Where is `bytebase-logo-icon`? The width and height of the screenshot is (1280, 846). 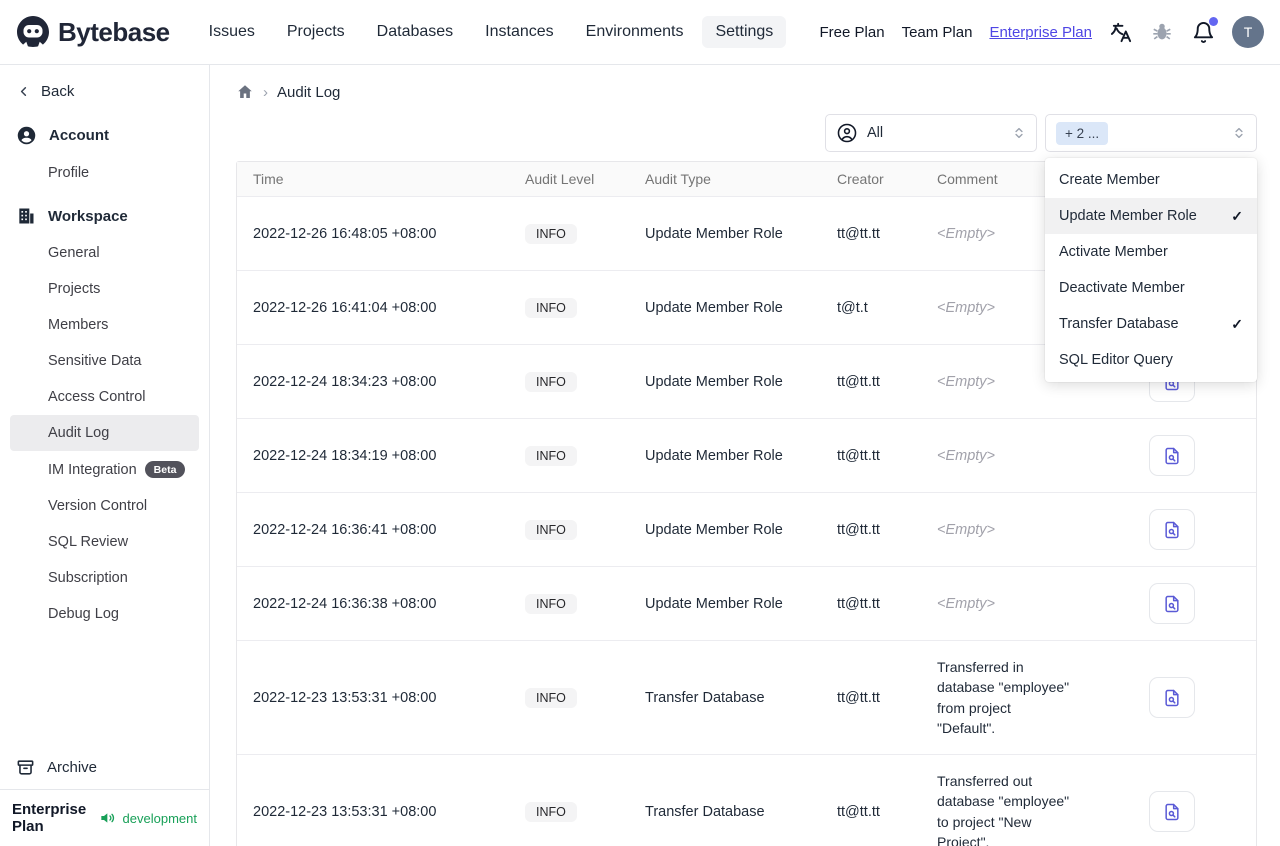
bytebase-logo-icon is located at coordinates (33, 32).